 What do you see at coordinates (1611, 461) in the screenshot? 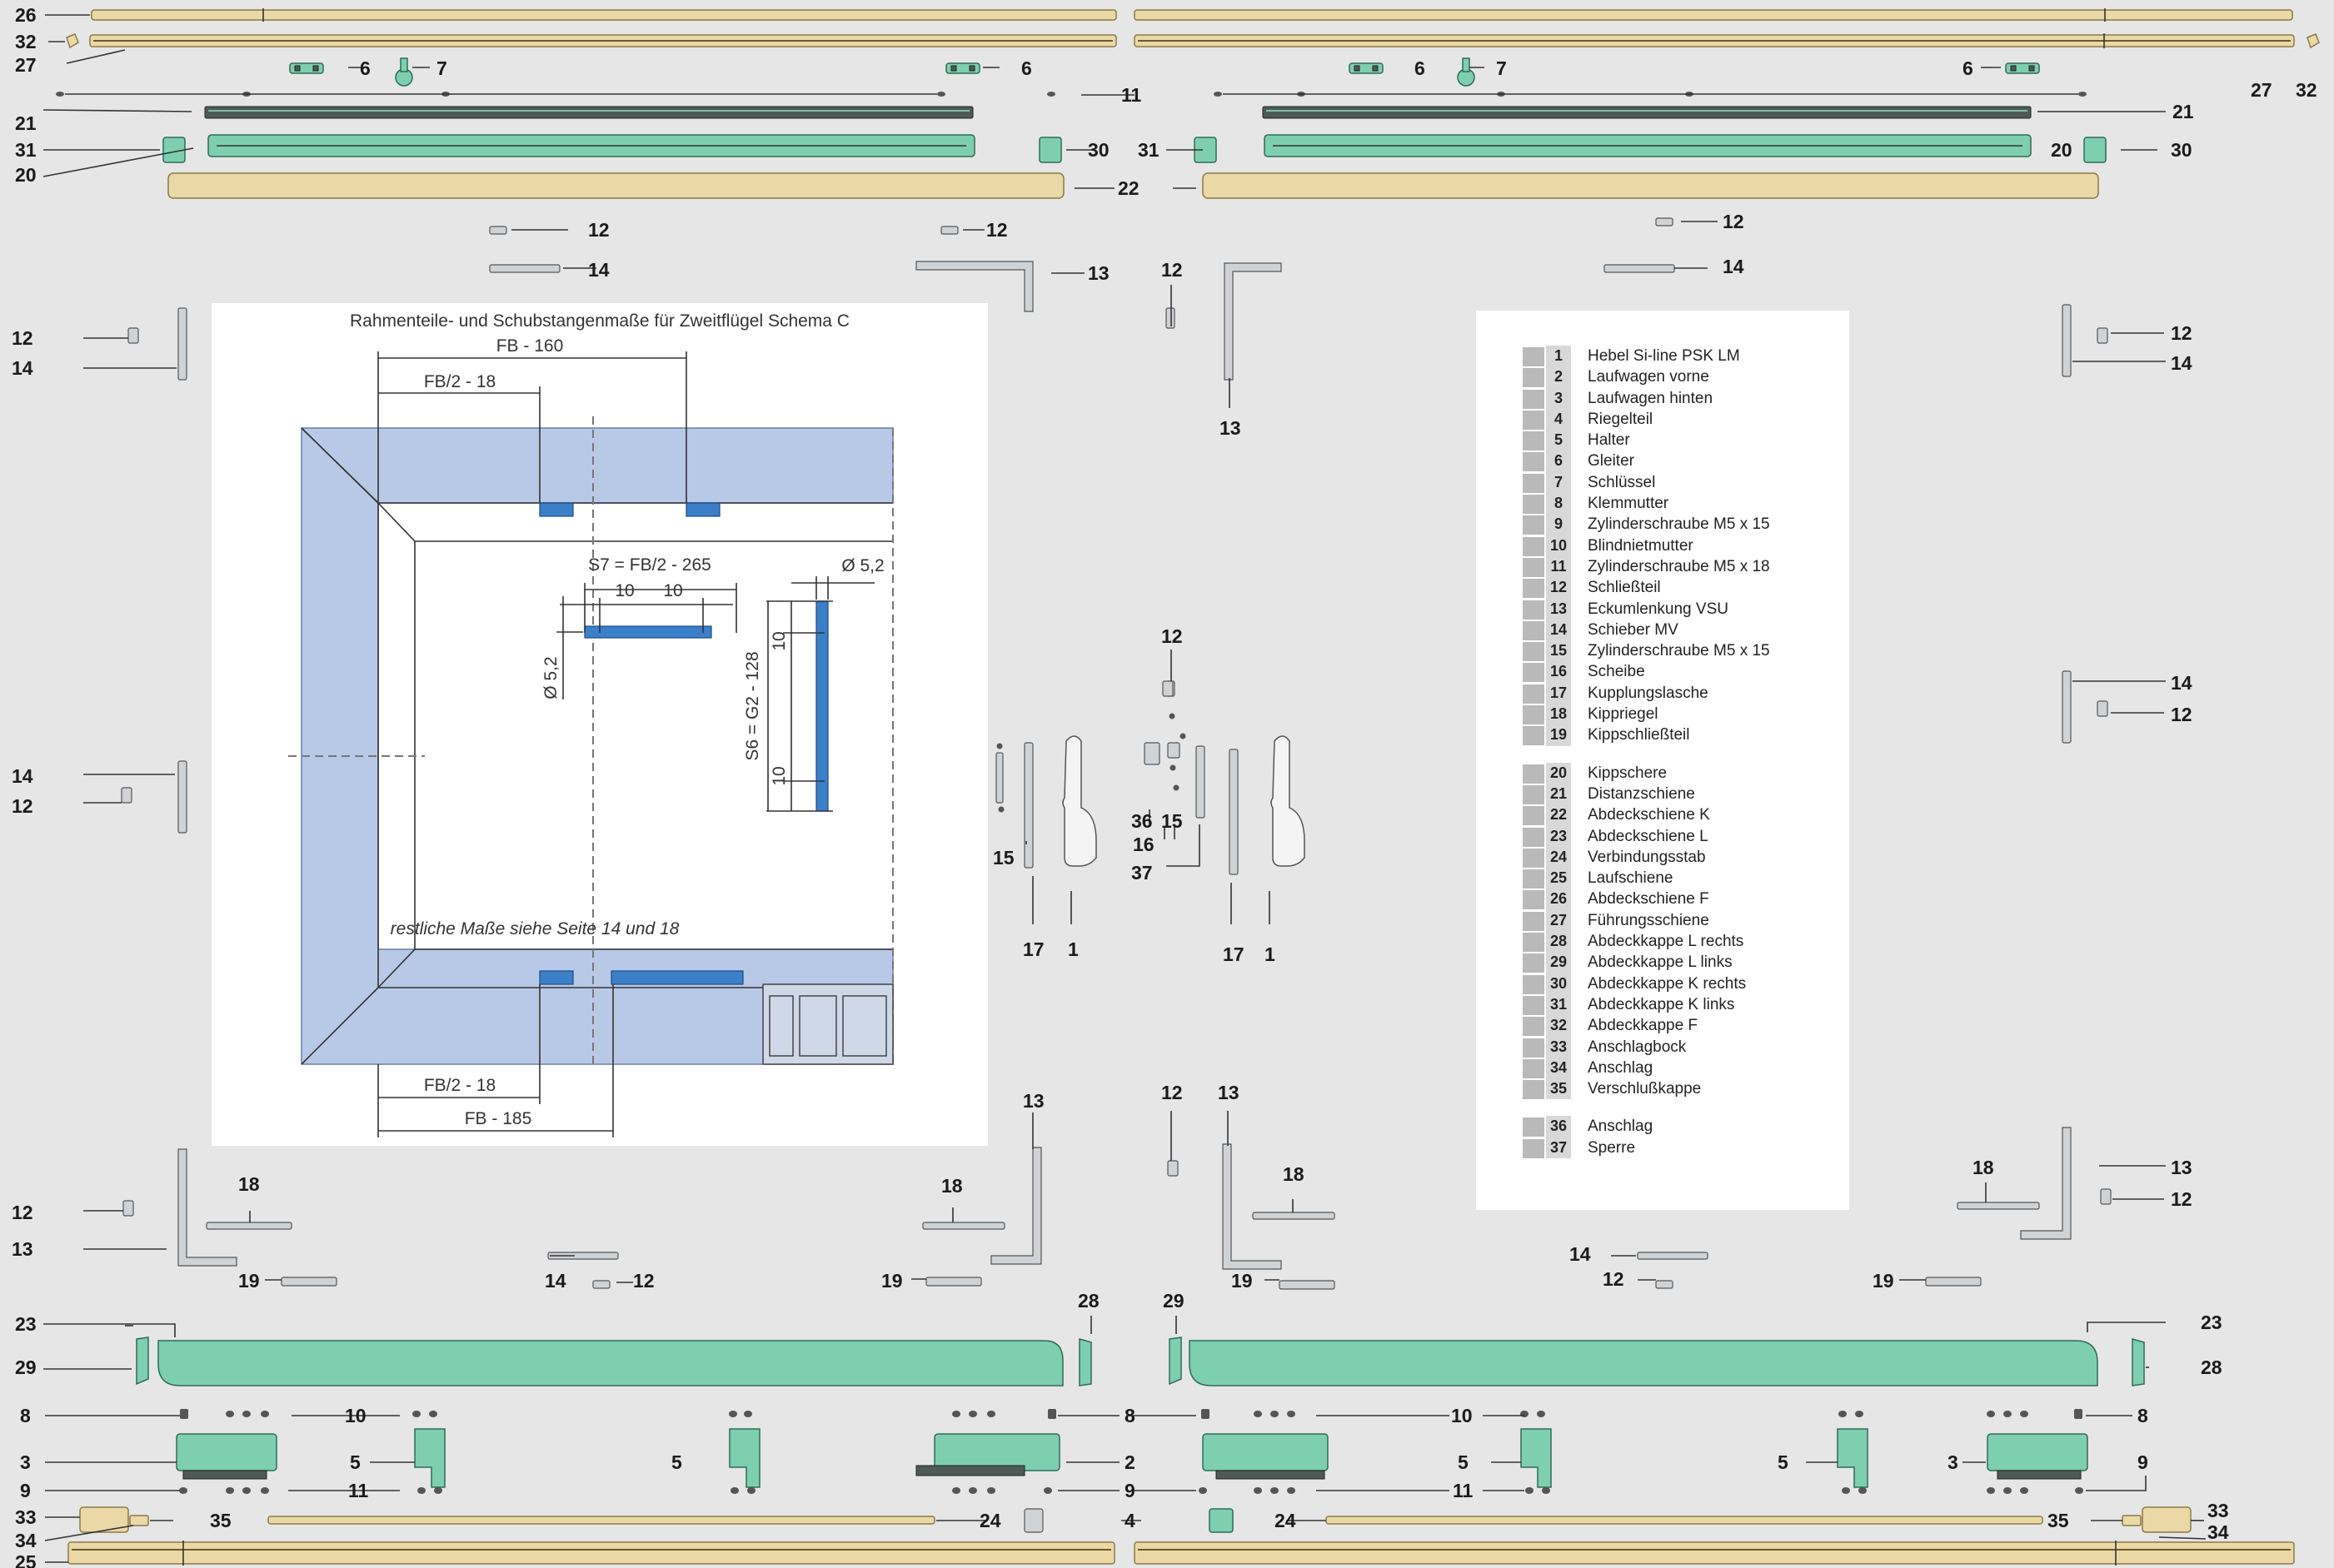
I see `legend-text: Gleiter` at bounding box center [1611, 461].